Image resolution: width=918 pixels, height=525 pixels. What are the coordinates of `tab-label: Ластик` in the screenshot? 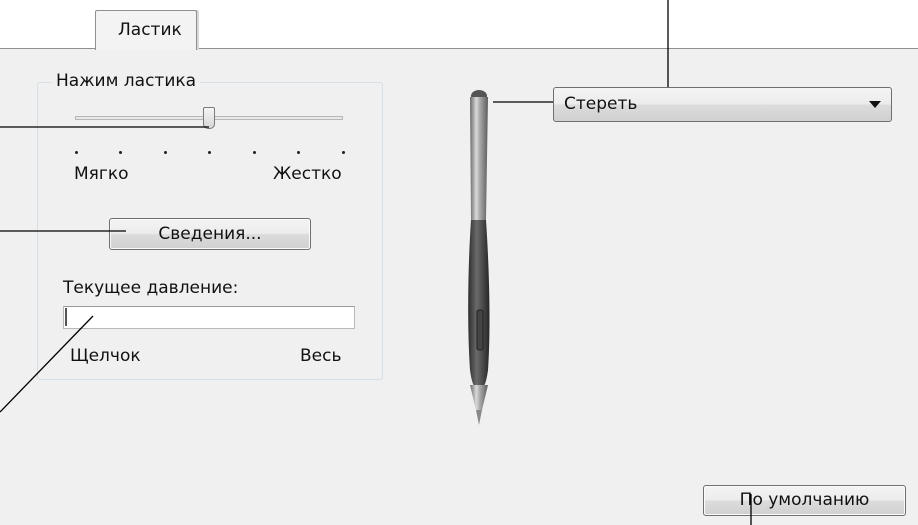 It's located at (150, 30).